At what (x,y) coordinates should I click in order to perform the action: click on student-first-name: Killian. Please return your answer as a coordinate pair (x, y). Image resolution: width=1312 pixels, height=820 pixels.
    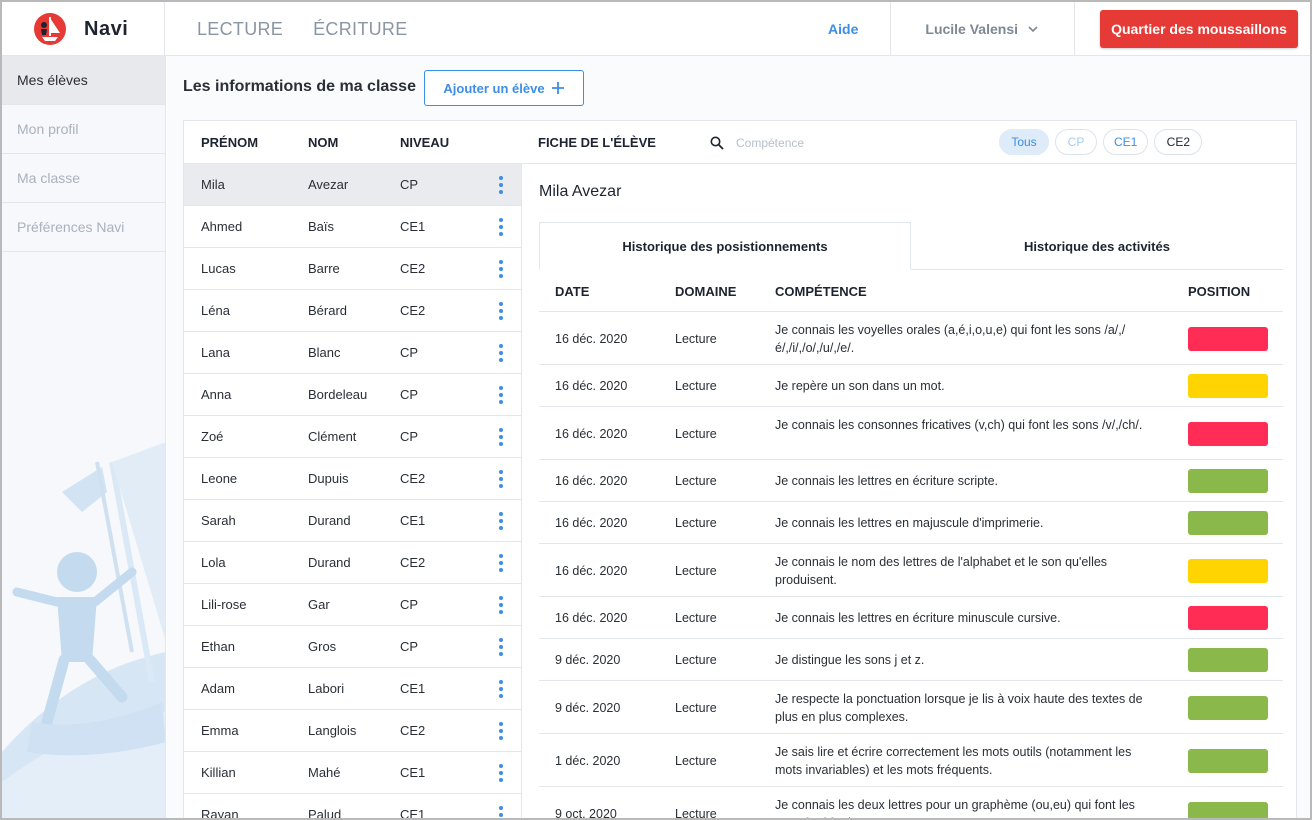
    Looking at the image, I should click on (218, 772).